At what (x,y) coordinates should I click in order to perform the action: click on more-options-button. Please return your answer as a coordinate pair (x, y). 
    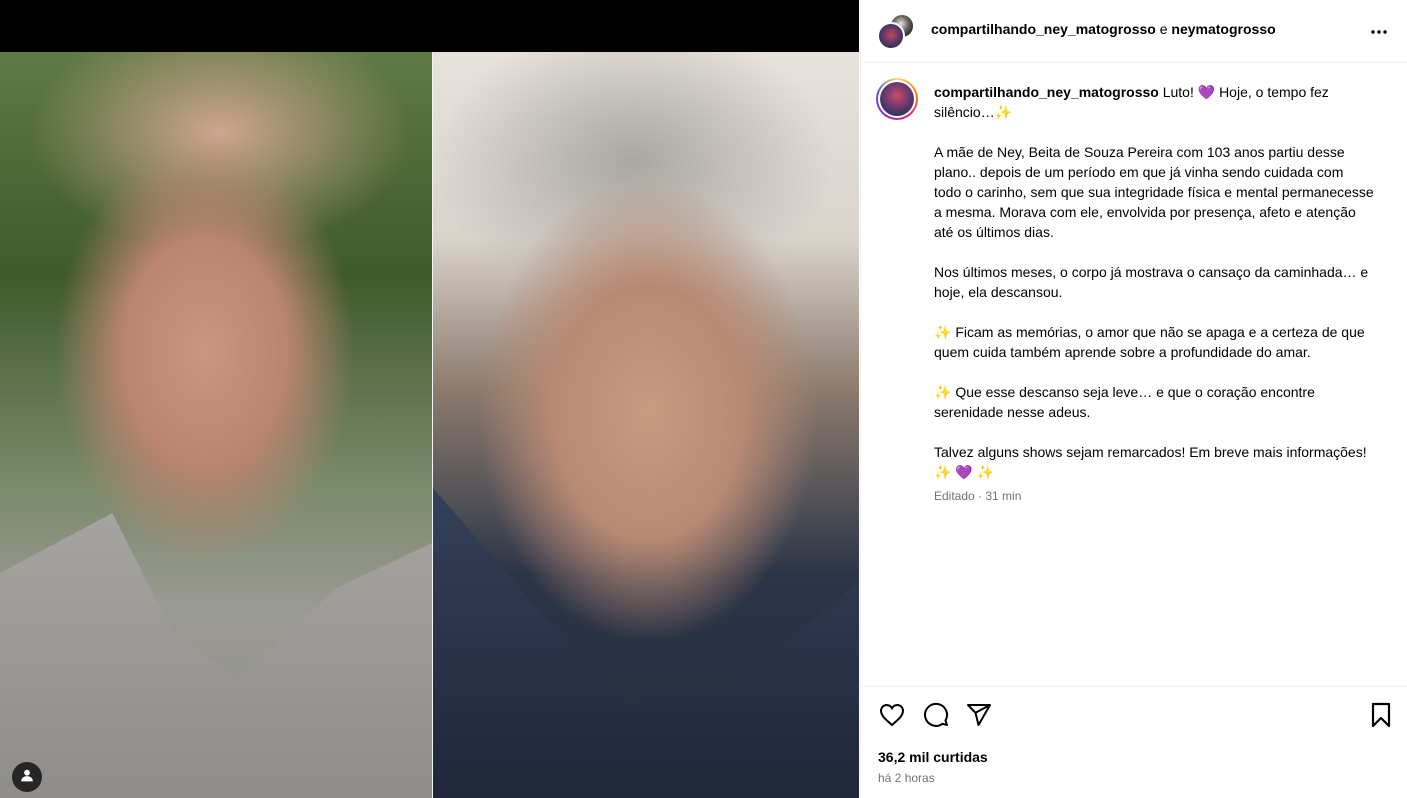
    Looking at the image, I should click on (1379, 31).